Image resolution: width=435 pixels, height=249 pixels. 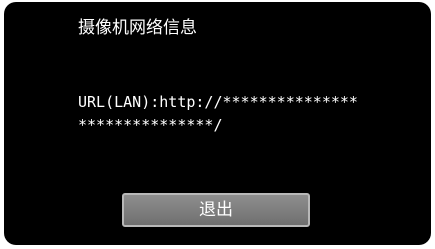 I want to click on dialog-title: 摄像机网络信息, so click(x=137, y=28).